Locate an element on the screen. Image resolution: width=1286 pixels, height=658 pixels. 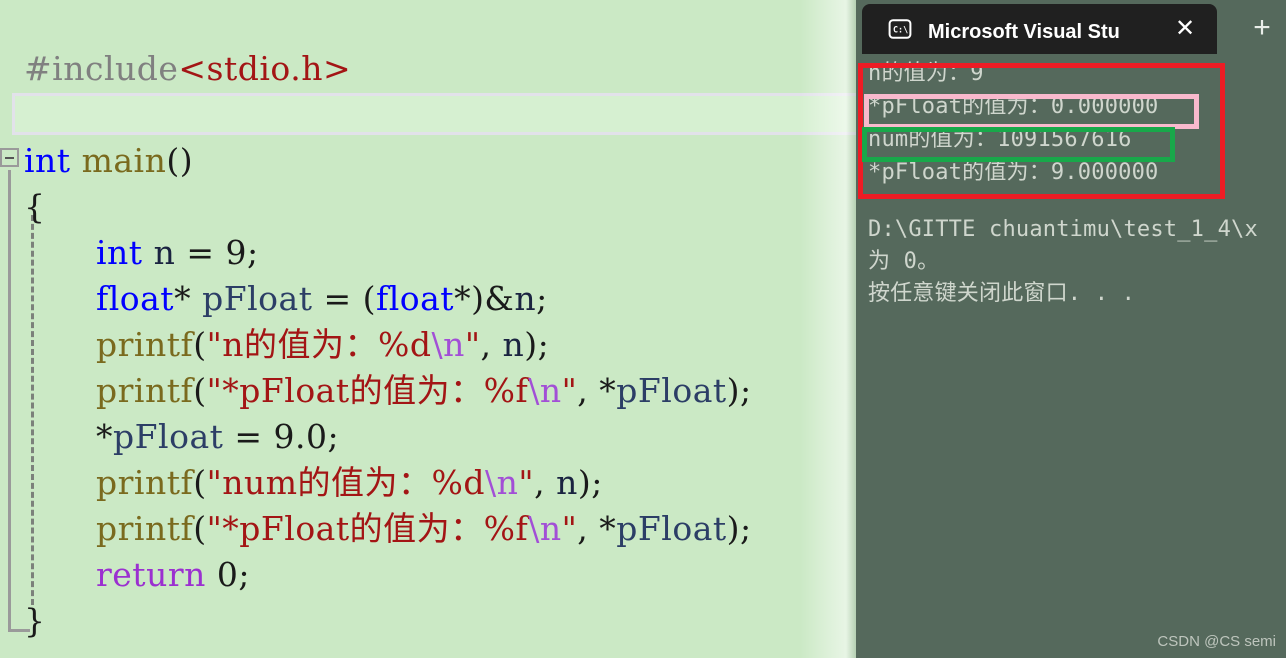
console-tab-title: Microsoft Visual Studio 调试控制台 is located at coordinates (1024, 31).